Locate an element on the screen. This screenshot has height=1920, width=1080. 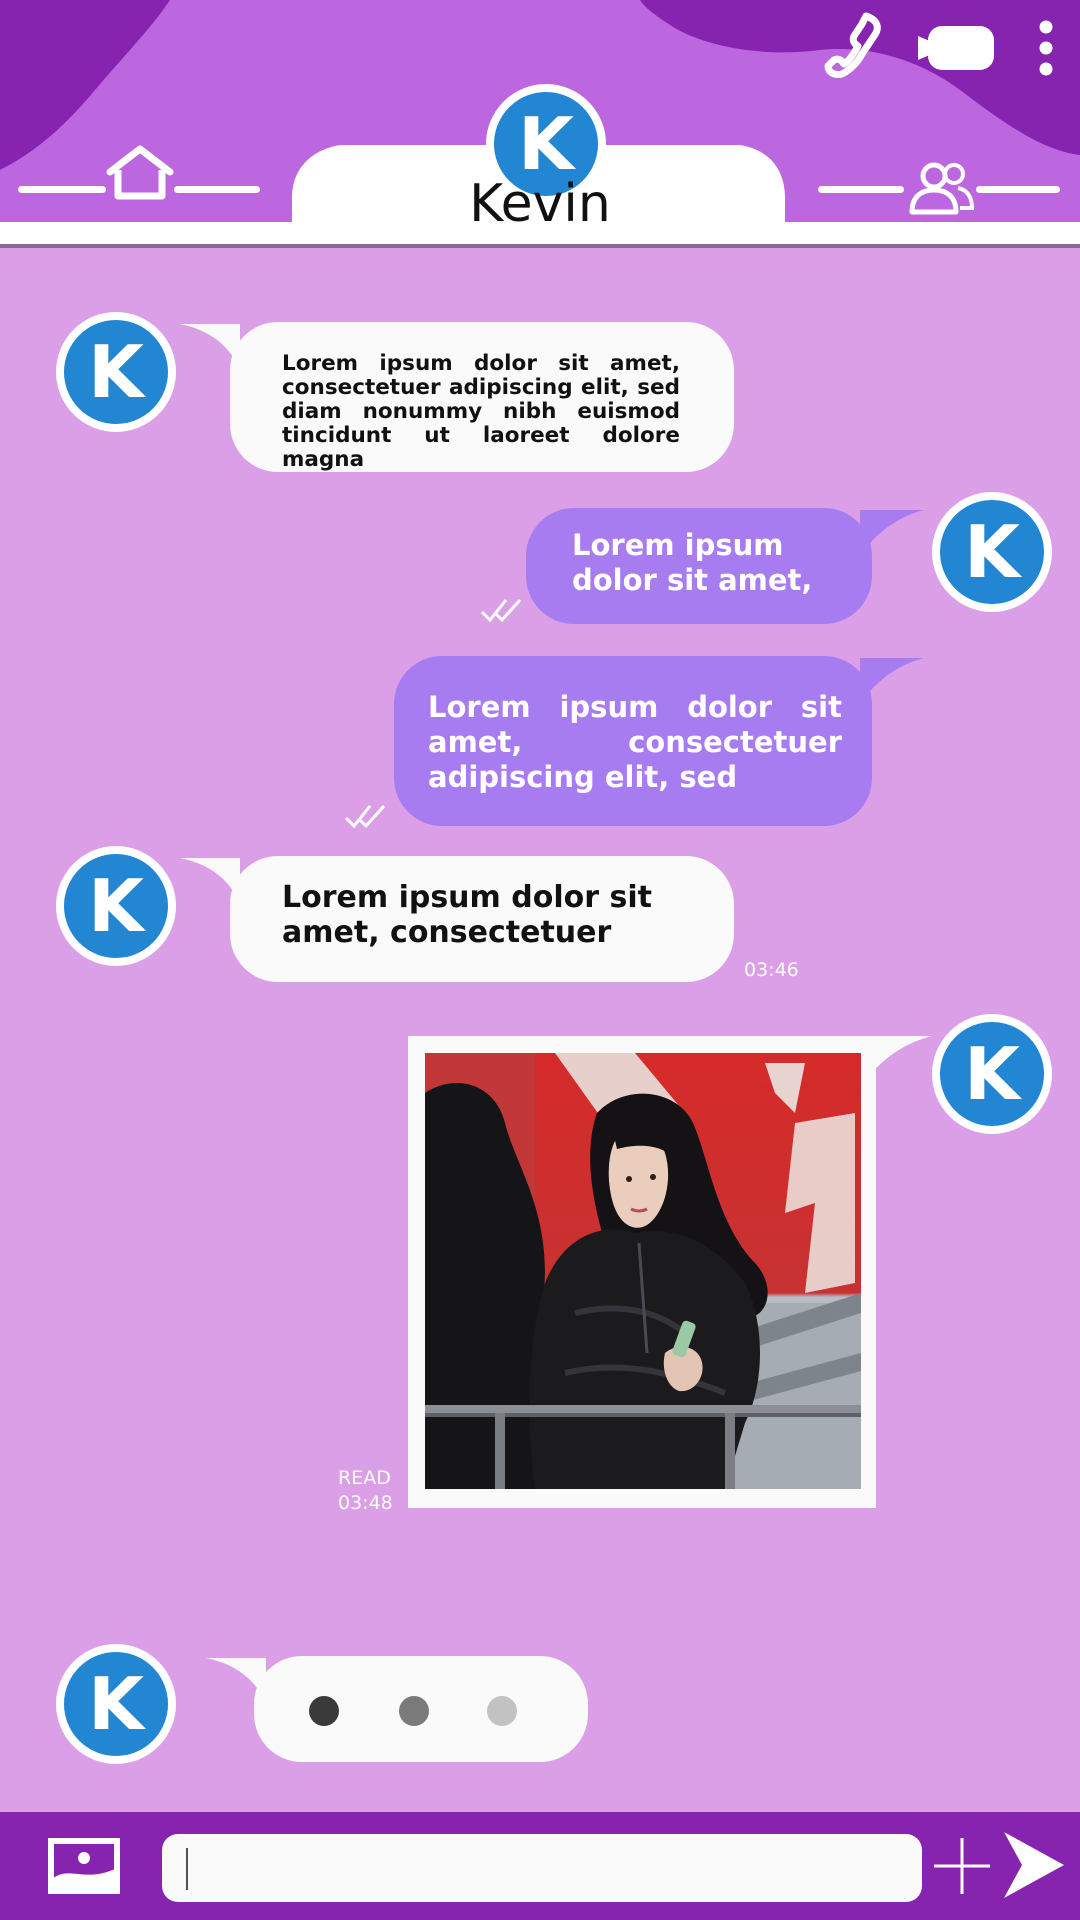
photo-message-frame is located at coordinates (642, 1272).